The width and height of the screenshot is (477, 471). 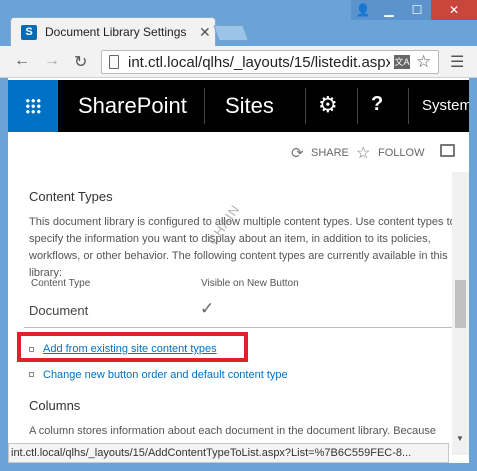 I want to click on help-icon: ?, so click(x=377, y=104).